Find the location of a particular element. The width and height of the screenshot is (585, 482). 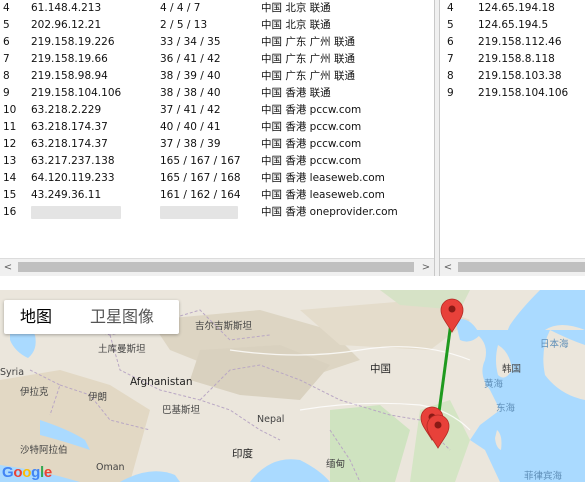

scroll-right-arrow-icon: > is located at coordinates (426, 267).